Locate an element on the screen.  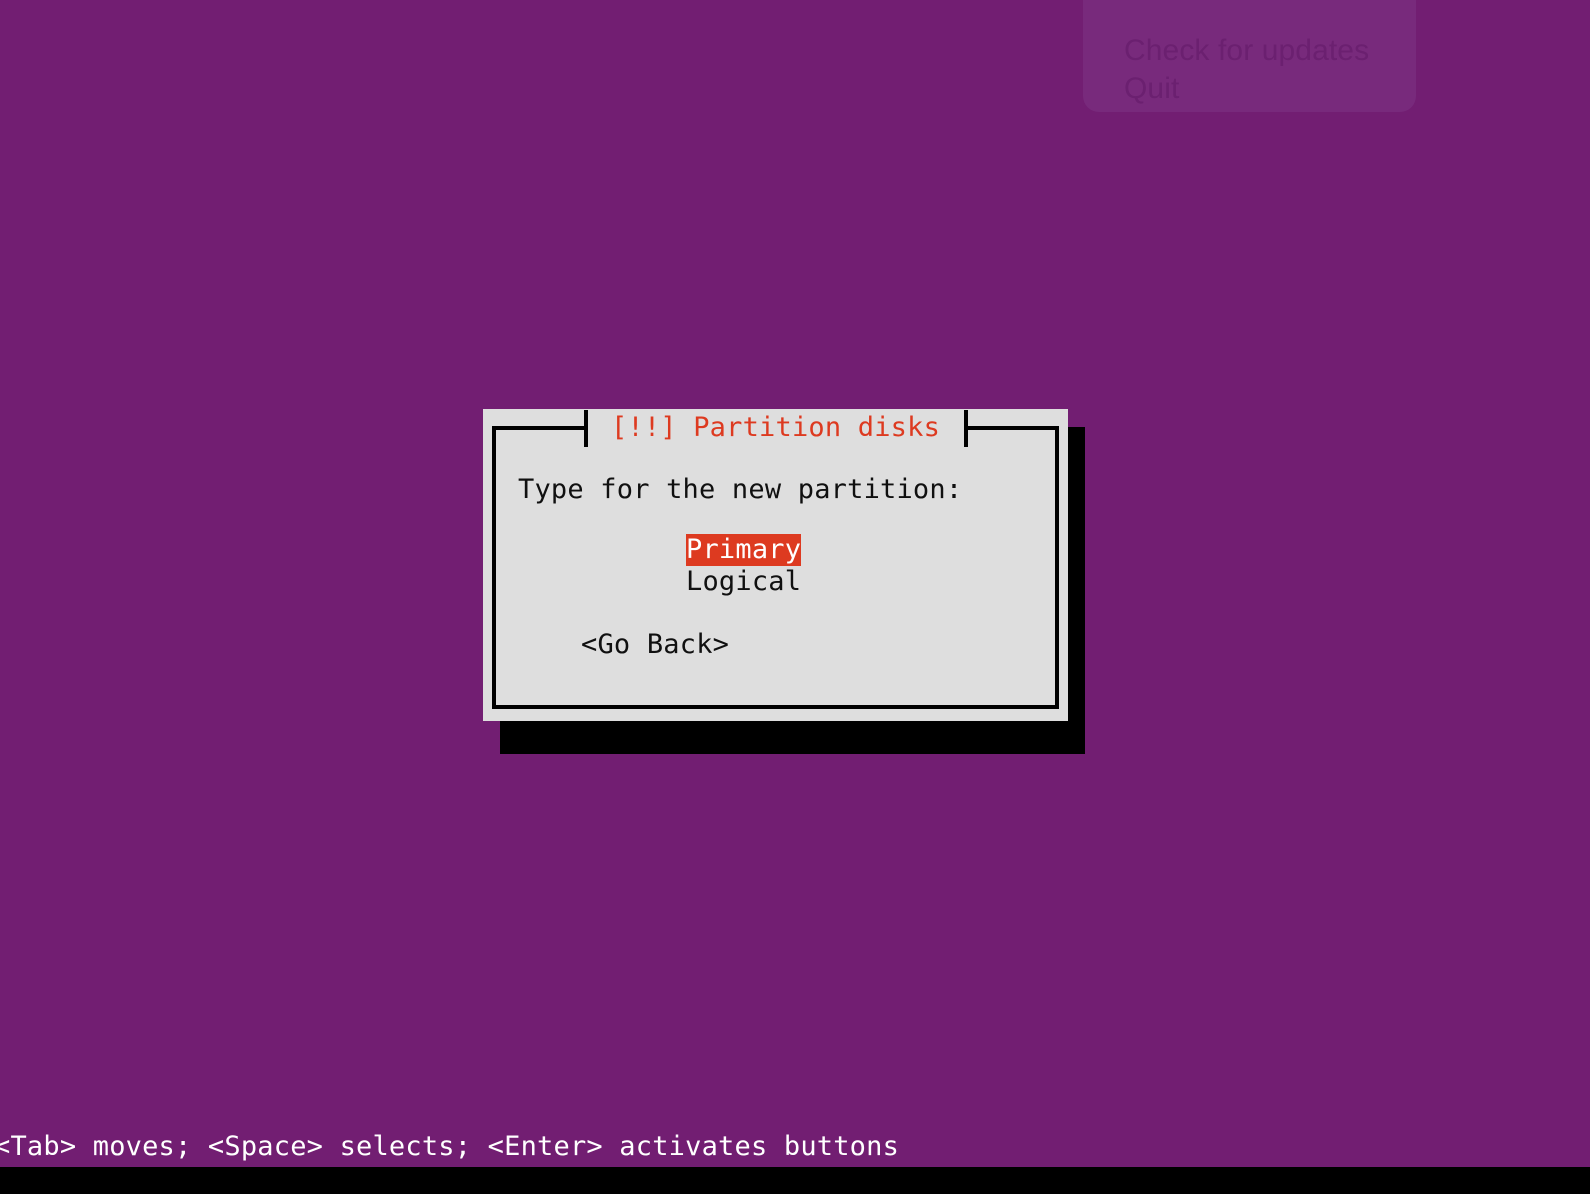
ghost-menu-panel: Check for updates Quit is located at coordinates (1249, 56).